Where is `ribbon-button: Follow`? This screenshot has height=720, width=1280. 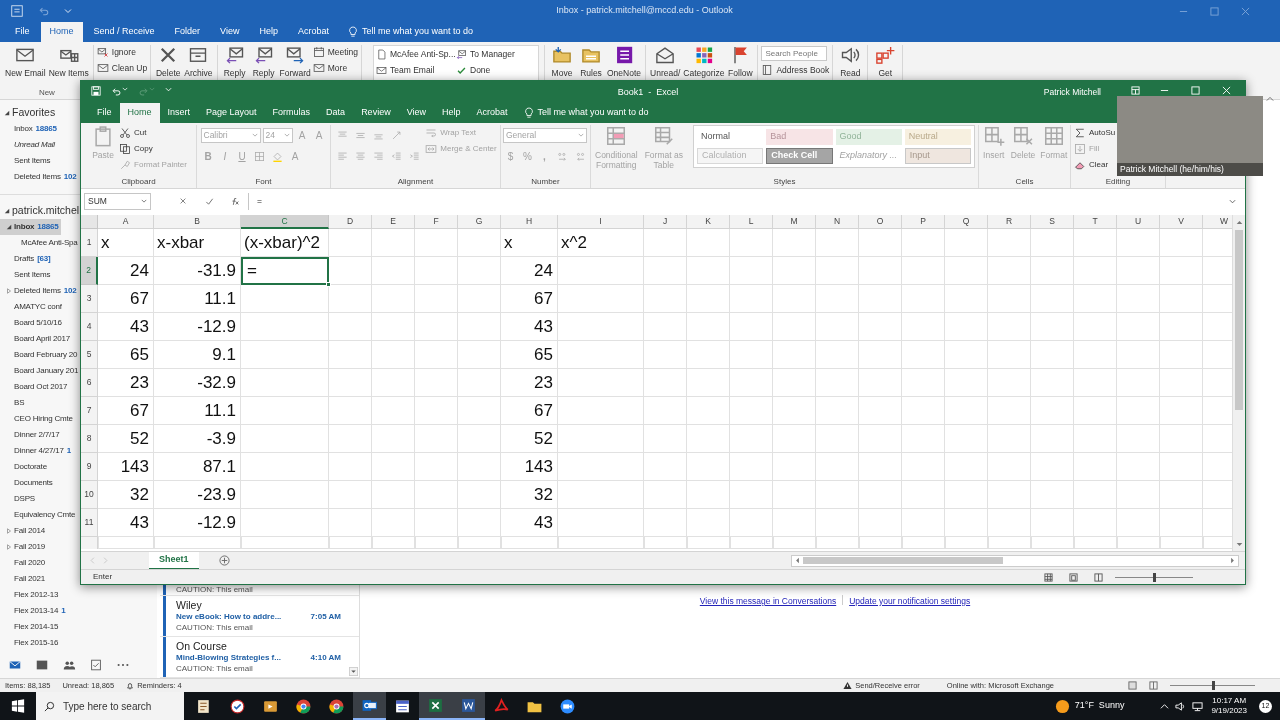
ribbon-button: Follow is located at coordinates (740, 61).